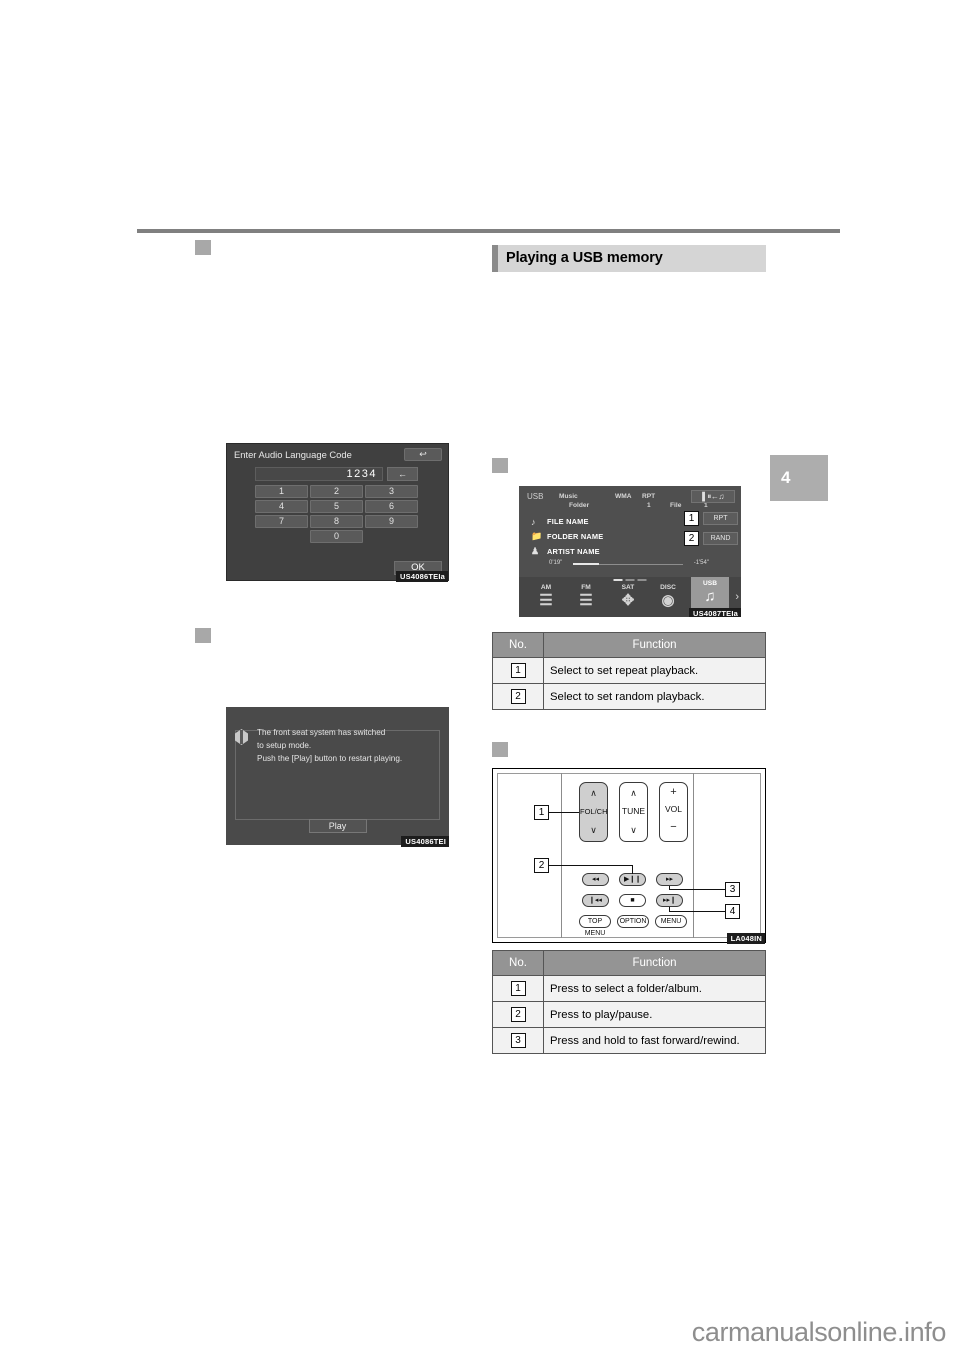 Image resolution: width=960 pixels, height=1358 pixels. I want to click on key-2: 2, so click(336, 491).